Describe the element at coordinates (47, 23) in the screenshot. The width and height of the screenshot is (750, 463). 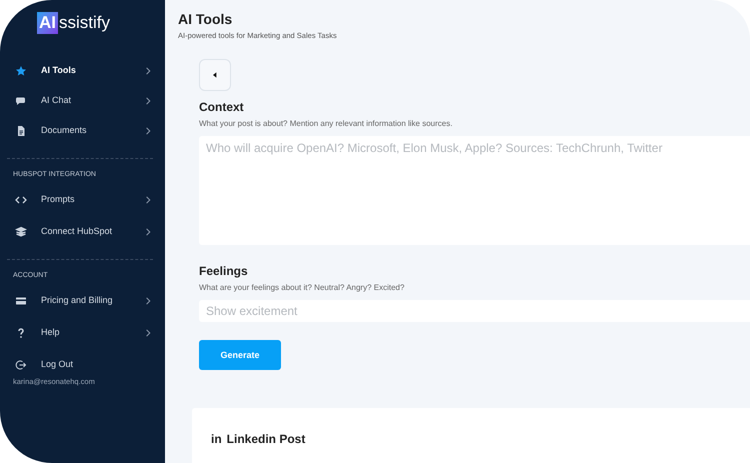
I see `logo-badge: AI` at that location.